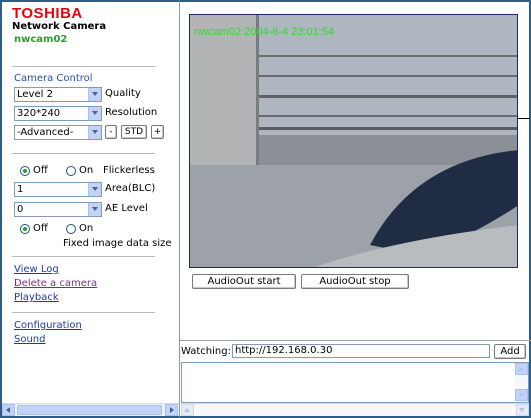 The height and width of the screenshot is (418, 531). What do you see at coordinates (71, 229) in the screenshot?
I see `fixed-size-on-radio` at bounding box center [71, 229].